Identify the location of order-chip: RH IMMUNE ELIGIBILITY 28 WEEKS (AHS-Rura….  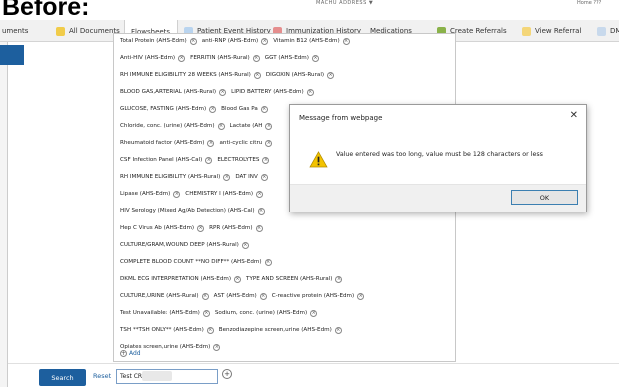
(190, 75).